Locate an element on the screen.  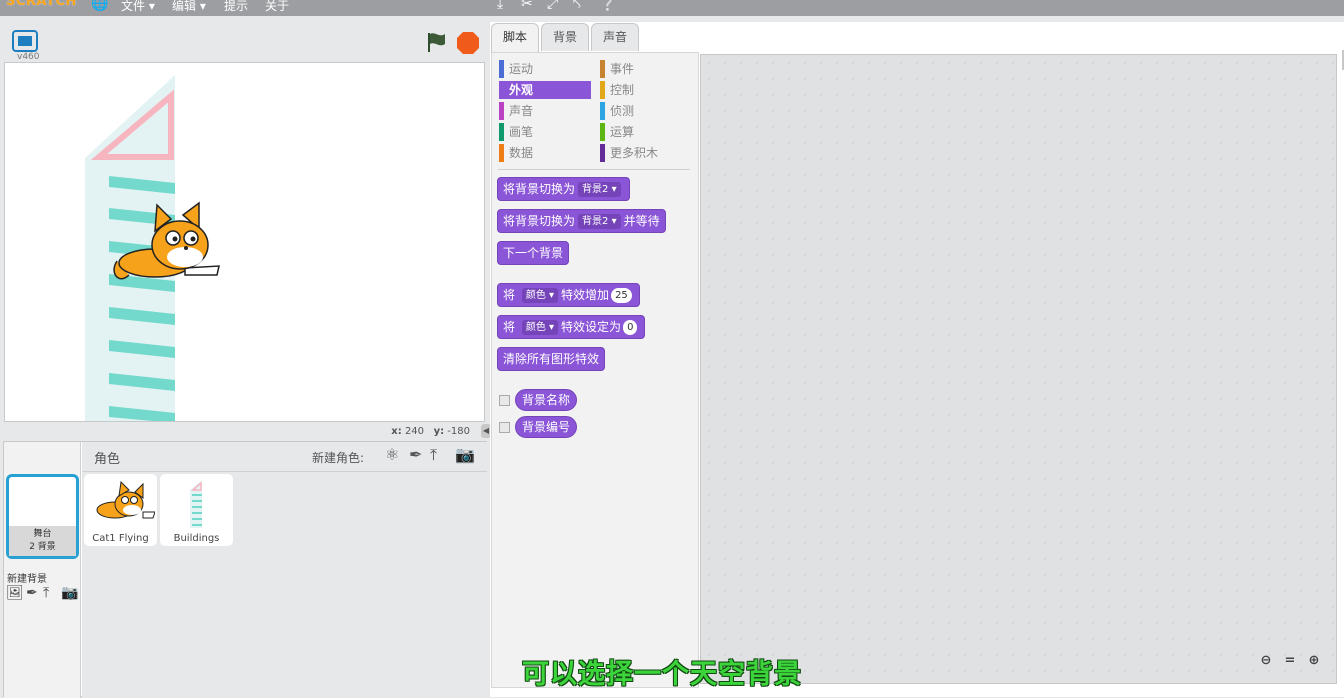
zoom-in-icon: ⊕ is located at coordinates (1314, 662).